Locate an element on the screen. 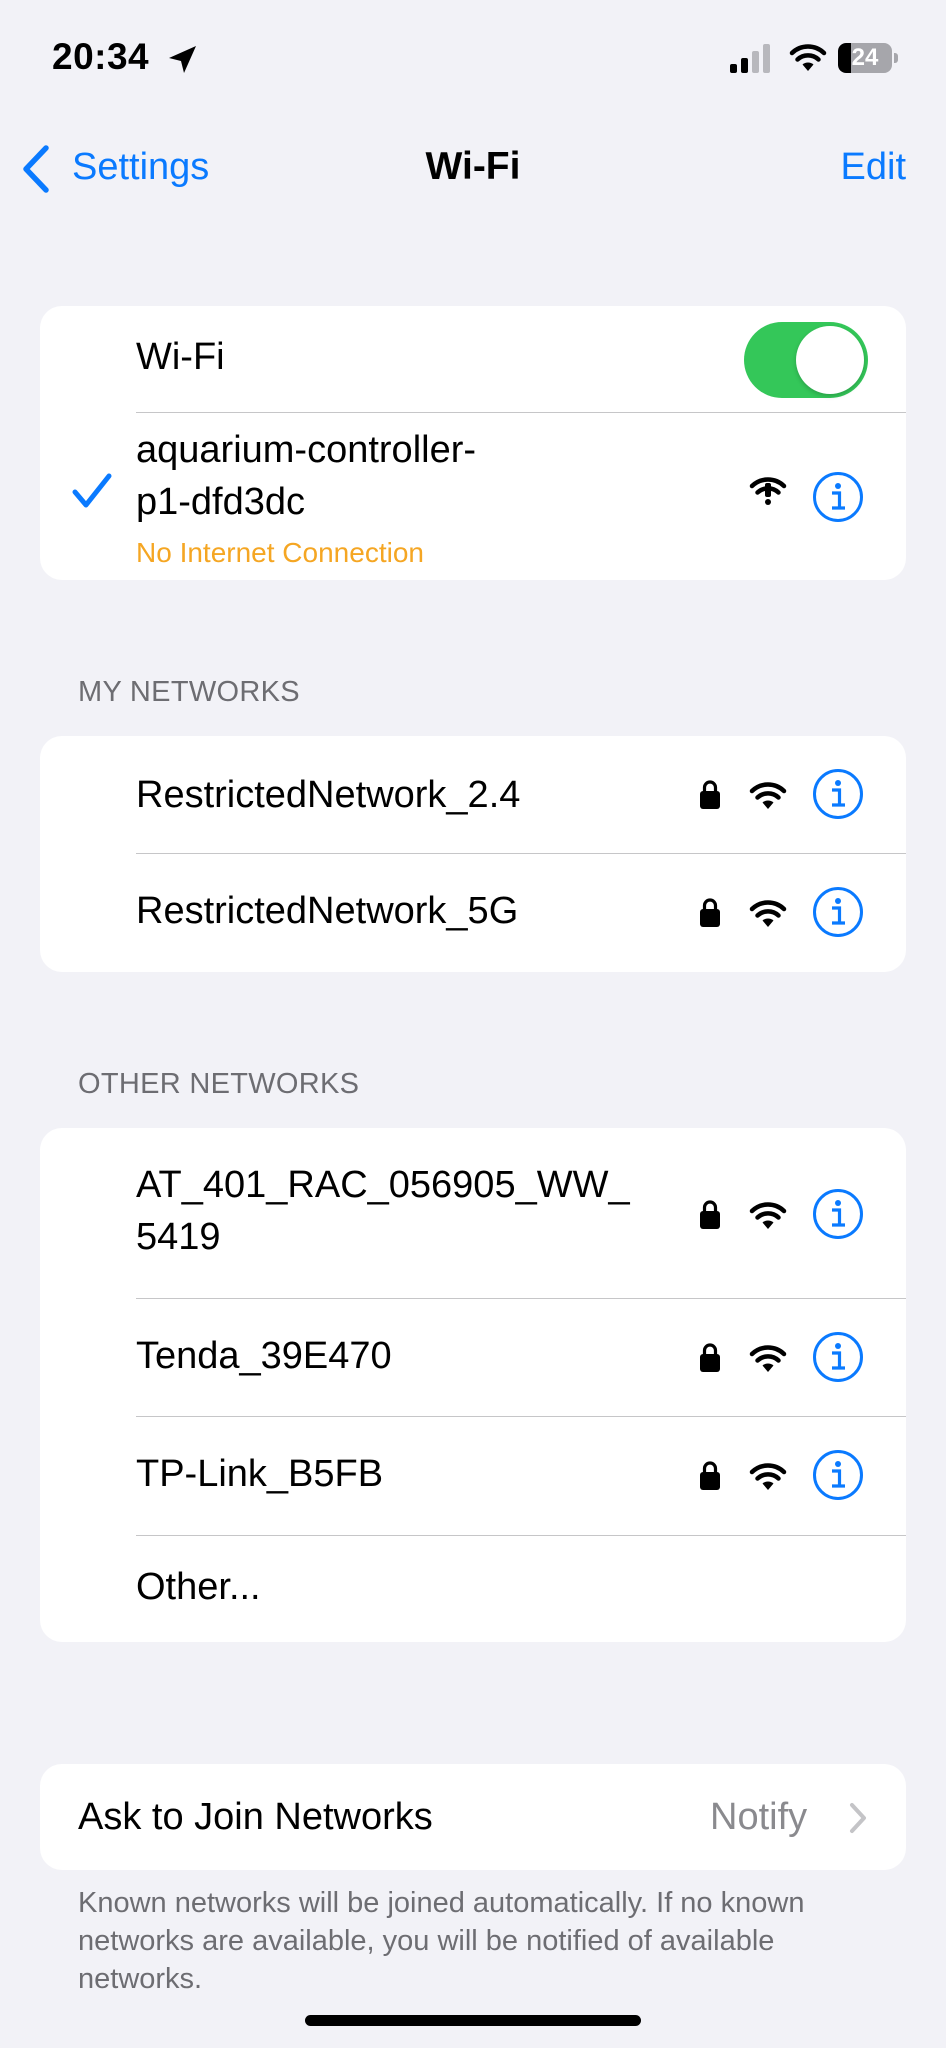  checkmark-icon is located at coordinates (92, 490).